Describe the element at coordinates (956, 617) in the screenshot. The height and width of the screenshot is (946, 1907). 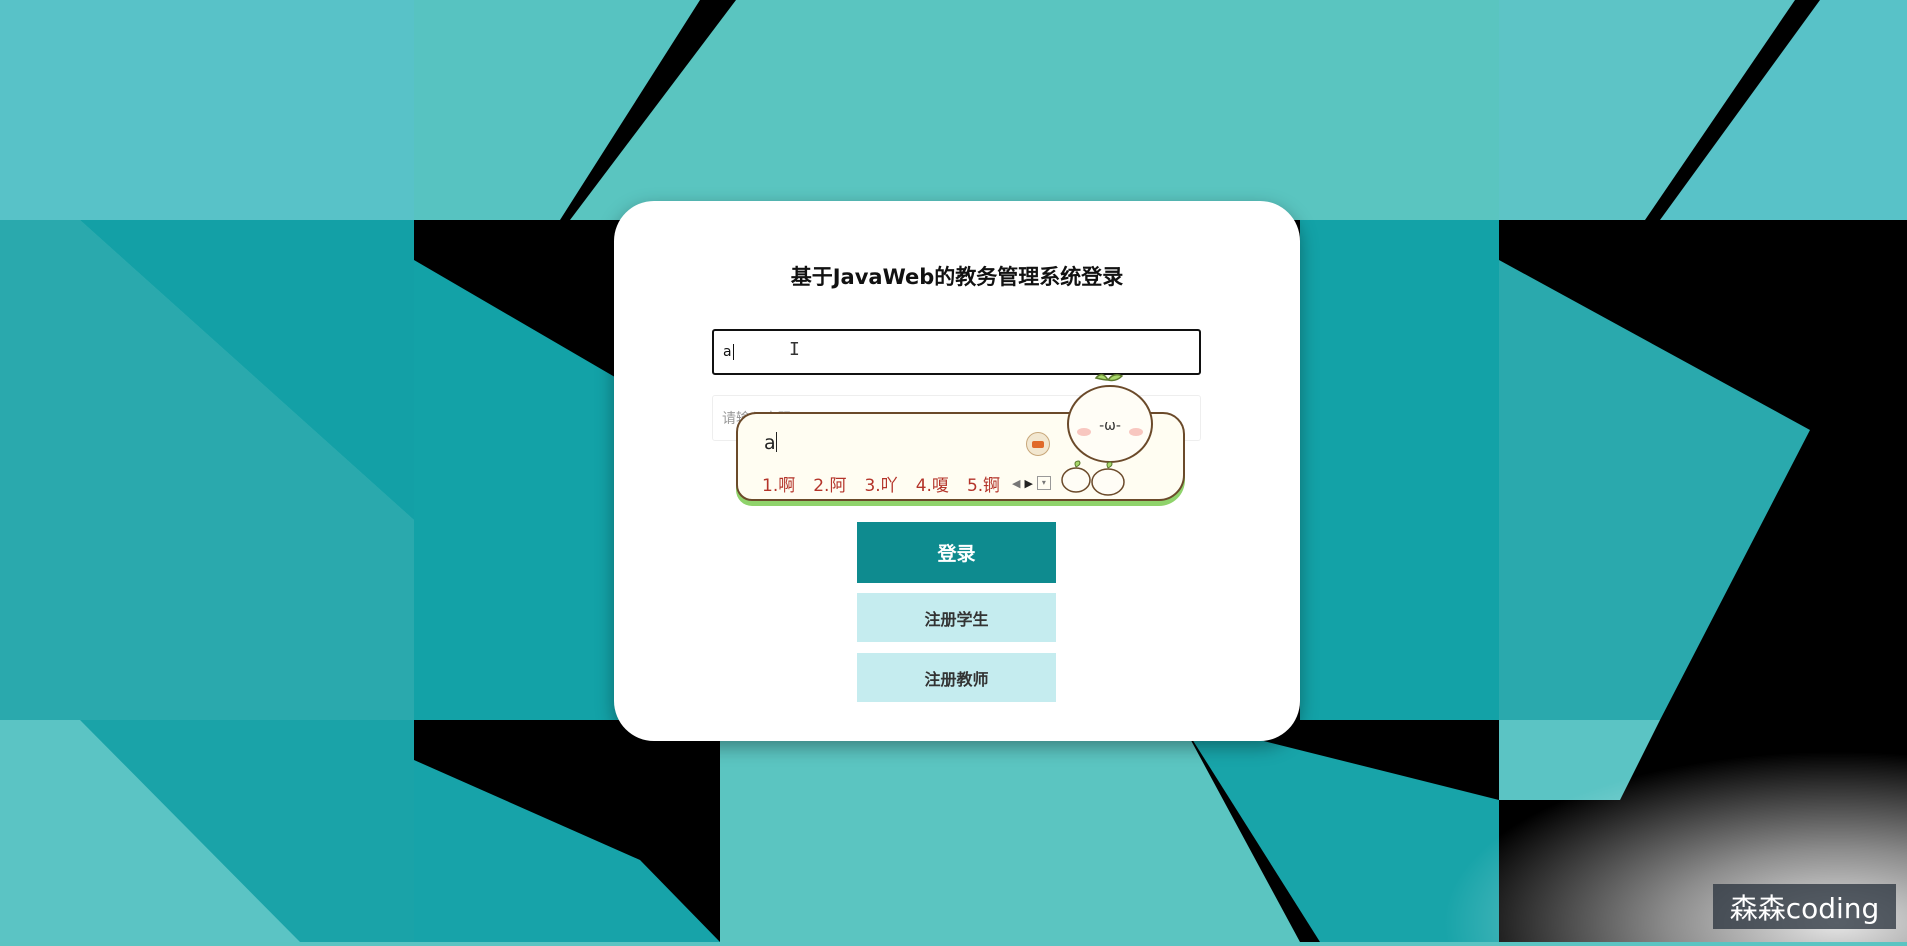
I see `register-student-button: 注册学生` at that location.